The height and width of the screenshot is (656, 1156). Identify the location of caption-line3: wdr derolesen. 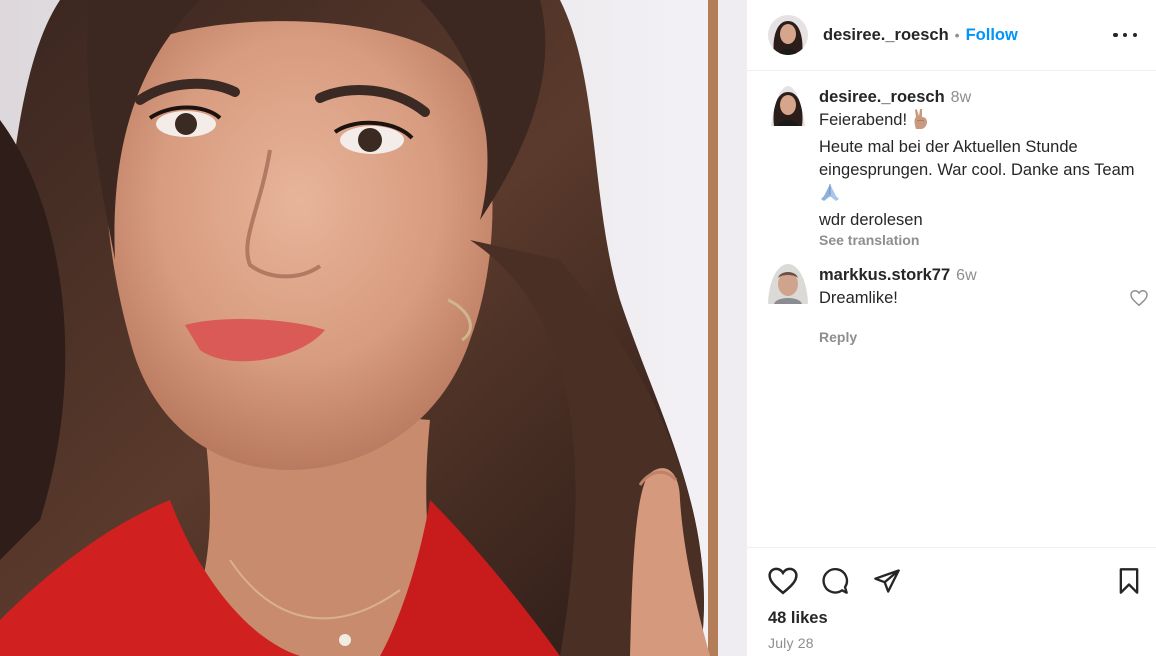
(871, 220).